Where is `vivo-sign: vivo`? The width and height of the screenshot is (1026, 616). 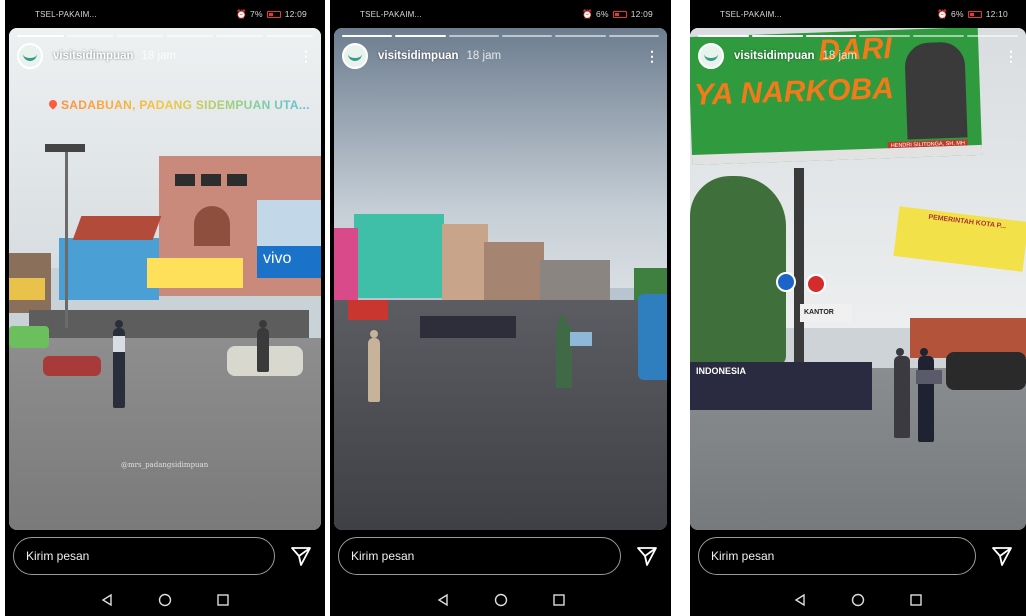 vivo-sign: vivo is located at coordinates (289, 262).